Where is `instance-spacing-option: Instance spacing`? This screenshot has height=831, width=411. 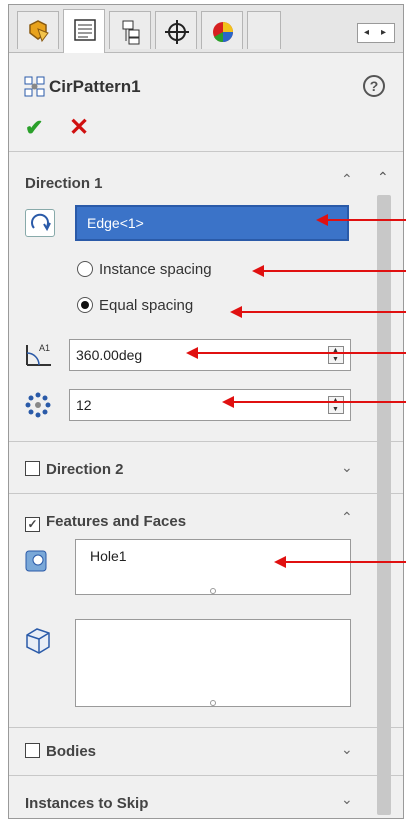
instance-spacing-option: Instance spacing is located at coordinates (144, 269).